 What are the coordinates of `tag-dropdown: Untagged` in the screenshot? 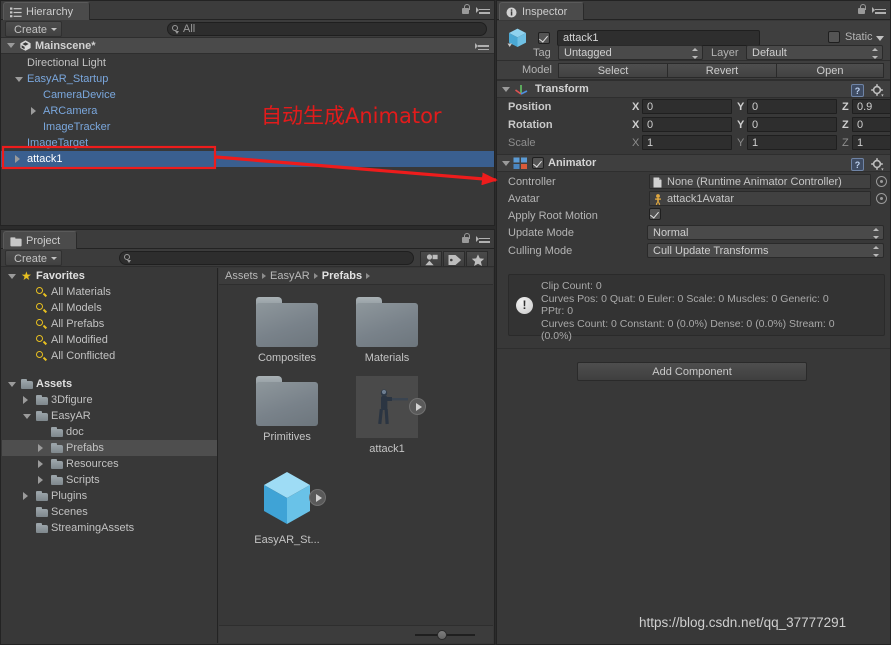 It's located at (630, 52).